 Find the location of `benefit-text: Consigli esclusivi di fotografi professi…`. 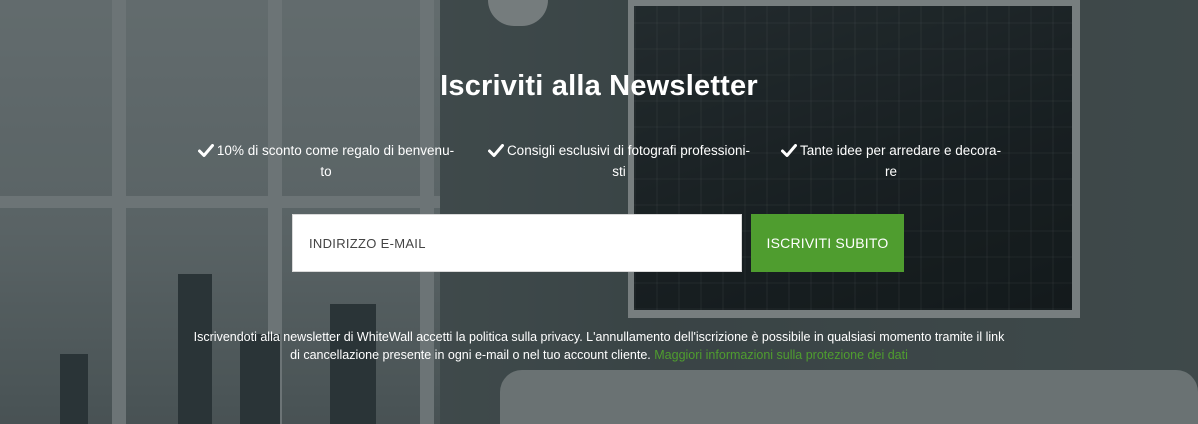

benefit-text: Consigli esclusivi di fotografi professi… is located at coordinates (628, 150).